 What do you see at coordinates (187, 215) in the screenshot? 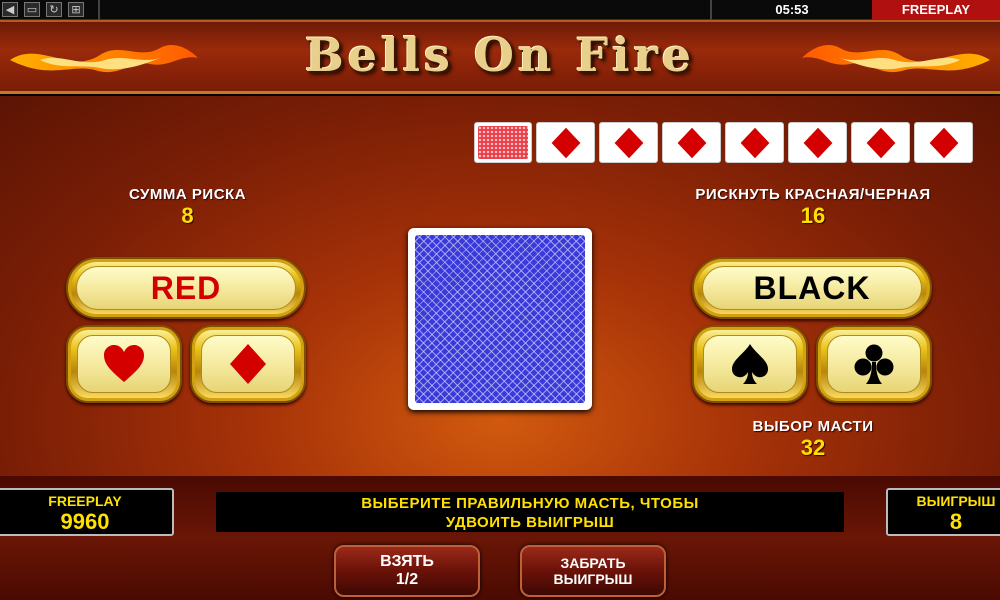
I see `stake-value: 8` at bounding box center [187, 215].